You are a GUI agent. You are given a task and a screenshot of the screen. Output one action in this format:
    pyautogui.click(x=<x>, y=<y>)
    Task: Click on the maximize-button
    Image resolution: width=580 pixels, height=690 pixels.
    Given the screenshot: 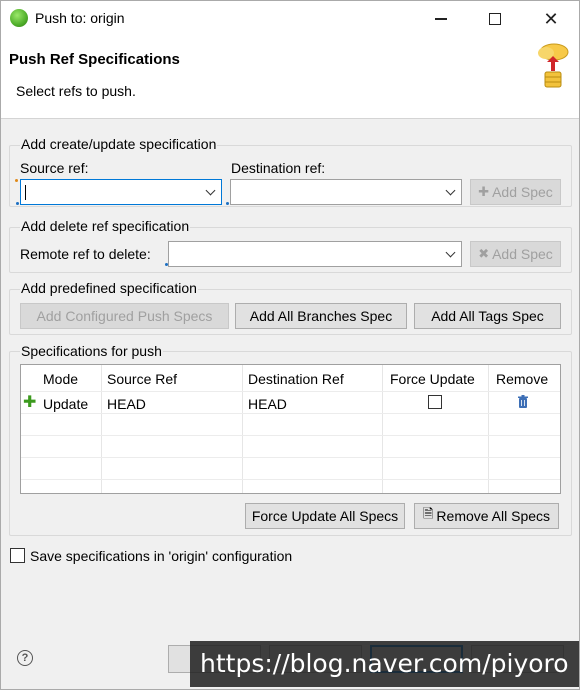 What is the action you would take?
    pyautogui.click(x=495, y=19)
    